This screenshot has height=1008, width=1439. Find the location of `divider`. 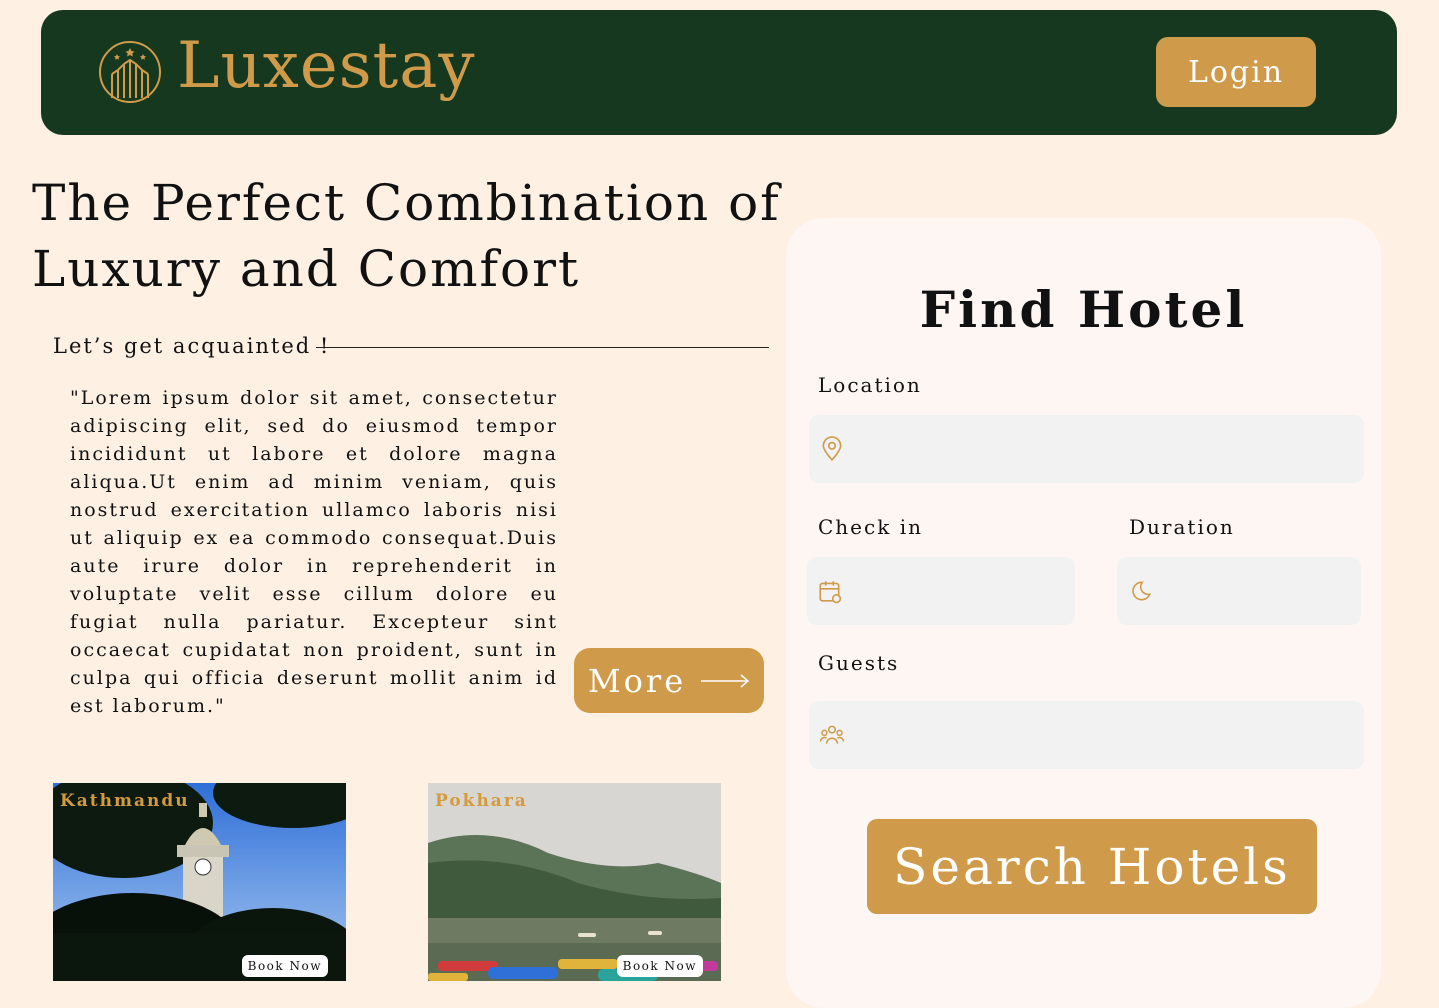

divider is located at coordinates (542, 347).